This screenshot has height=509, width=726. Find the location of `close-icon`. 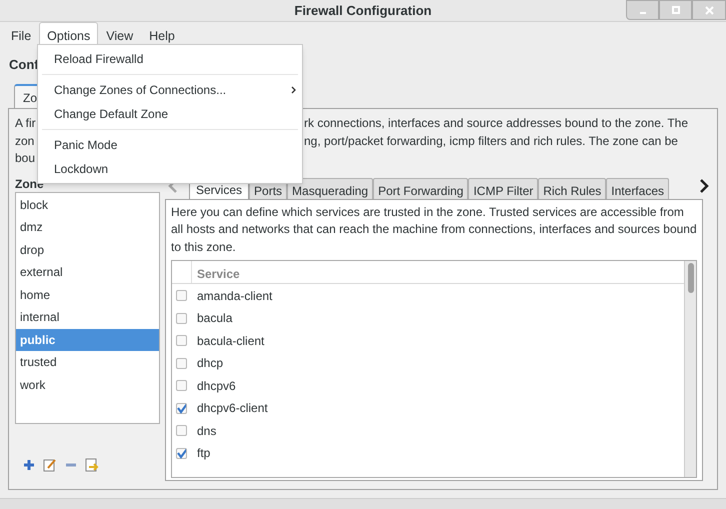

close-icon is located at coordinates (709, 10).